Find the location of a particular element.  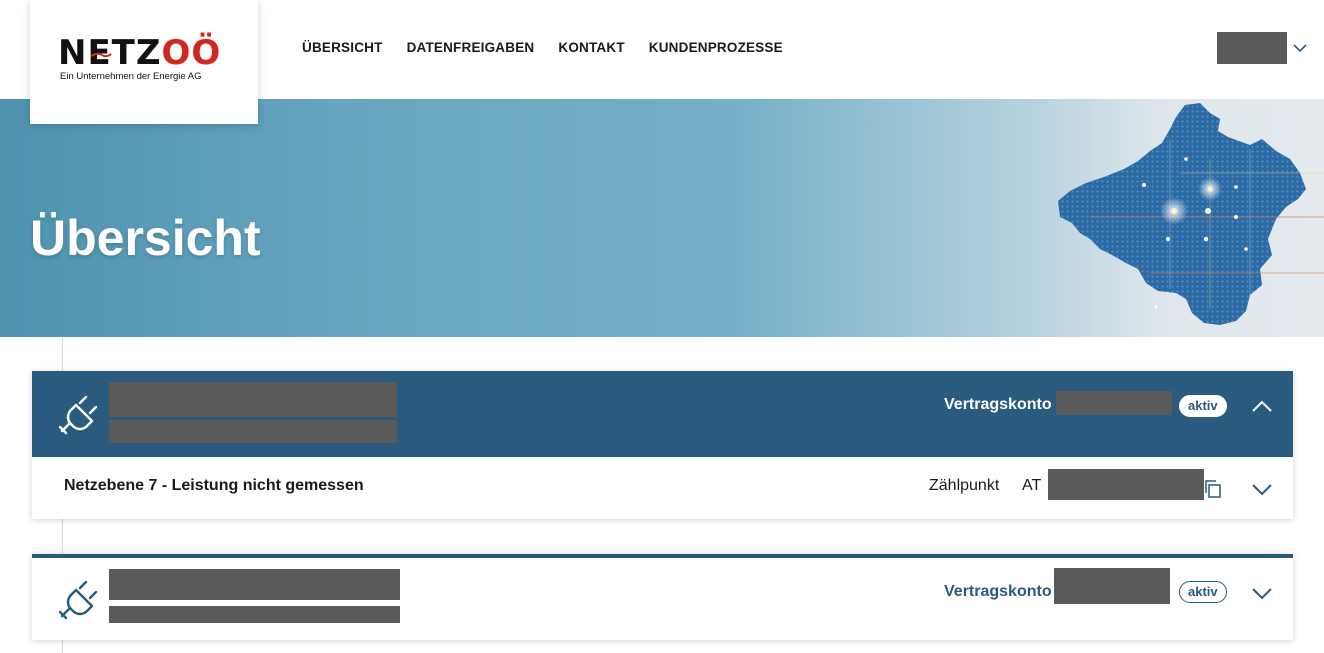

zaehlpunkt-value-redacted is located at coordinates (1126, 484).